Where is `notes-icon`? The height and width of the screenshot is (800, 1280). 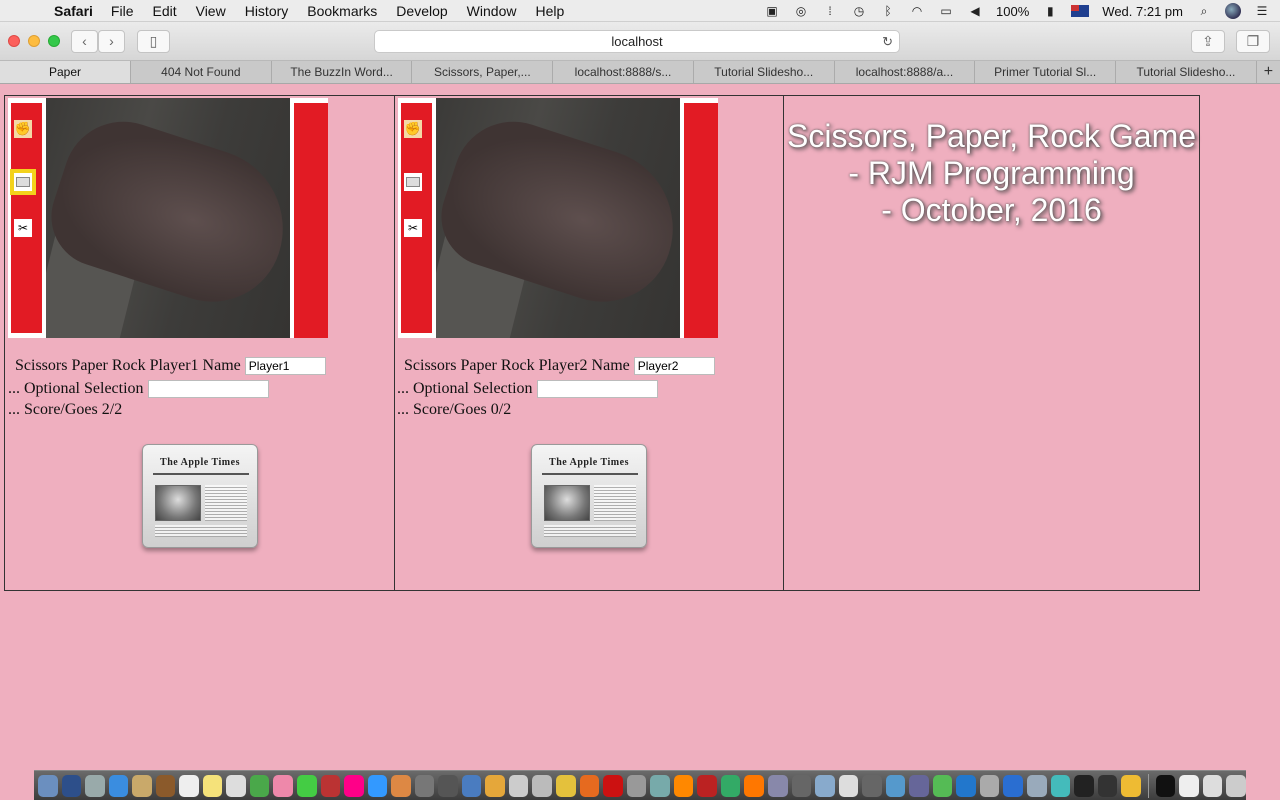
notes-icon is located at coordinates (212, 785).